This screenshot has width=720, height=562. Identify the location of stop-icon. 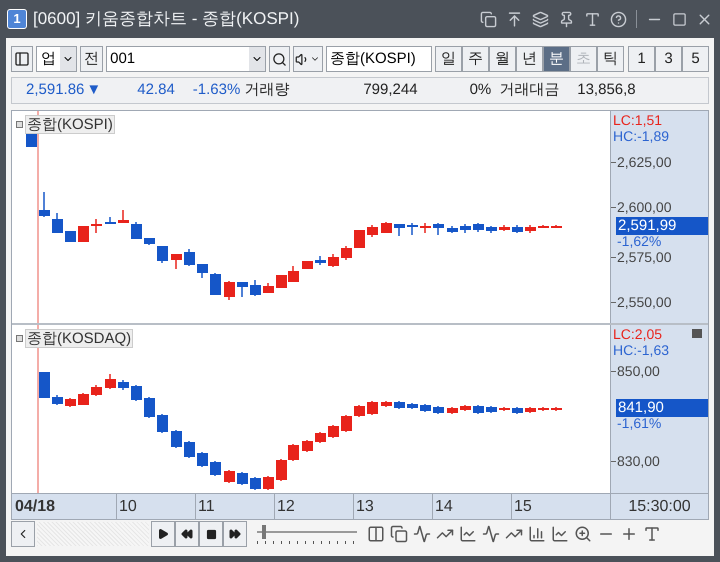
(211, 534).